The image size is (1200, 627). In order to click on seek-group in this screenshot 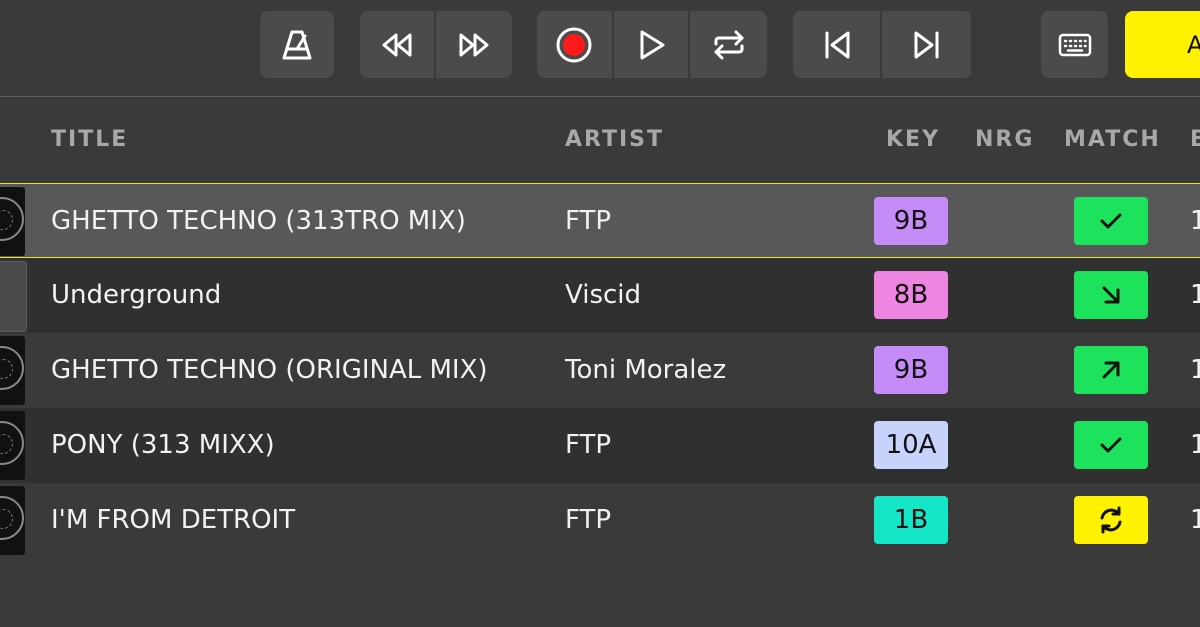, I will do `click(436, 44)`.